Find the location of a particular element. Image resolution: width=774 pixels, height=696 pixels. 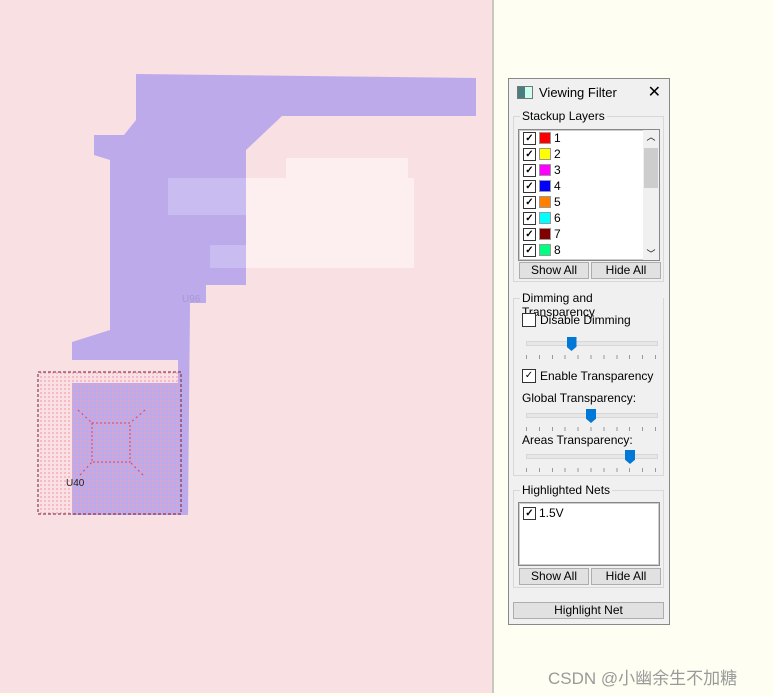

highlighted-nets-group: Highlighted Nets ✓ 1.5V Show All Hide All is located at coordinates (588, 535).